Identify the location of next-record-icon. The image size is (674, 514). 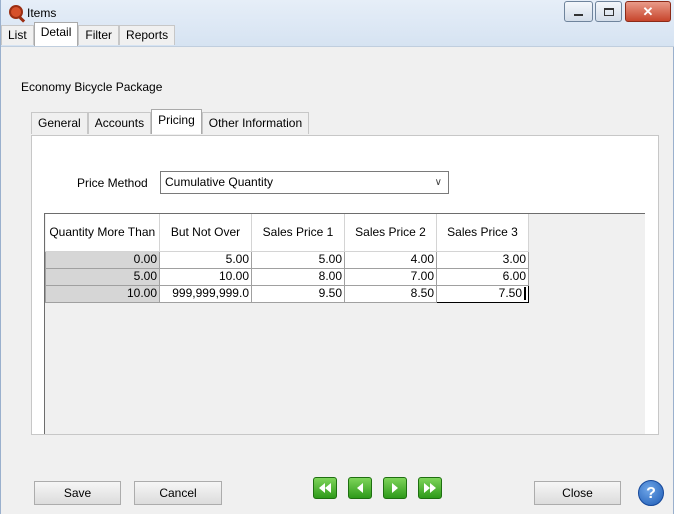
(395, 488).